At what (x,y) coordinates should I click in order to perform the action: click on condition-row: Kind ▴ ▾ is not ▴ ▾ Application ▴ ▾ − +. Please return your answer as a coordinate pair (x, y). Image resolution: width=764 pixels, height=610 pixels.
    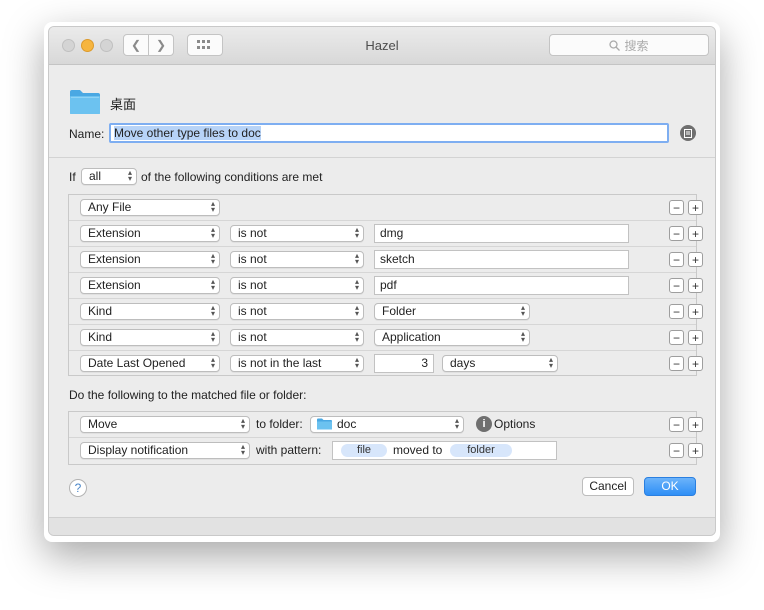
    Looking at the image, I should click on (386, 338).